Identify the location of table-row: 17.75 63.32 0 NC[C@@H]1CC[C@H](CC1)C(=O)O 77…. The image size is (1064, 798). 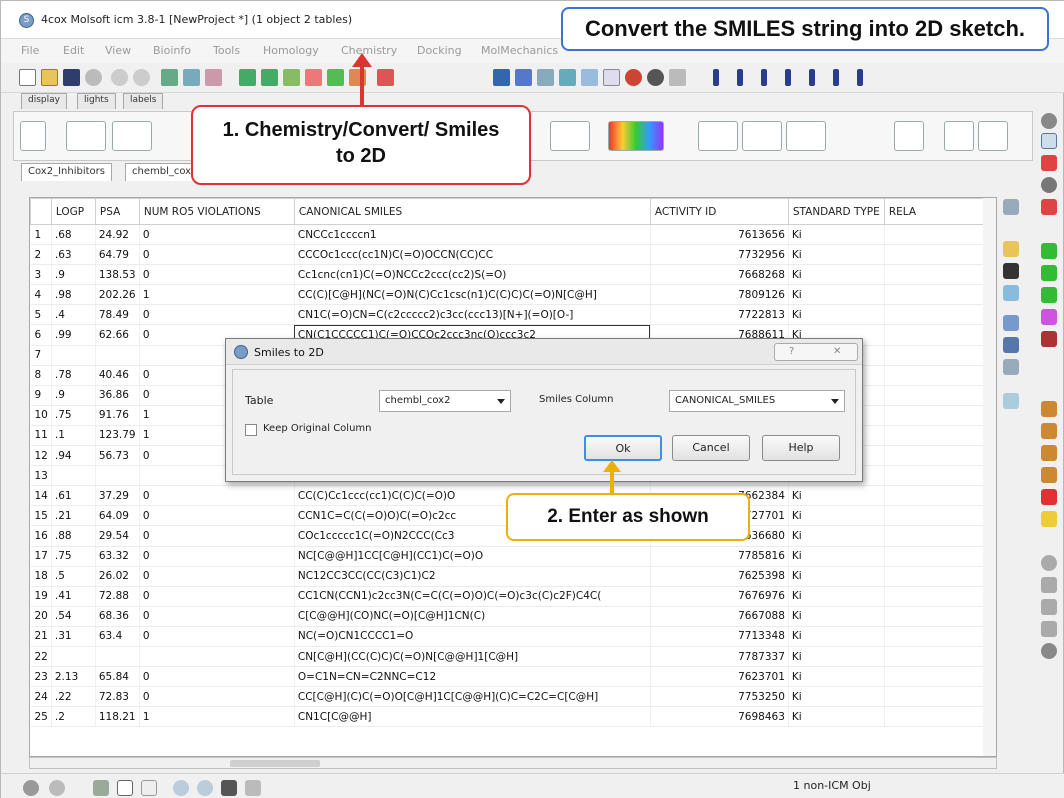
(507, 556).